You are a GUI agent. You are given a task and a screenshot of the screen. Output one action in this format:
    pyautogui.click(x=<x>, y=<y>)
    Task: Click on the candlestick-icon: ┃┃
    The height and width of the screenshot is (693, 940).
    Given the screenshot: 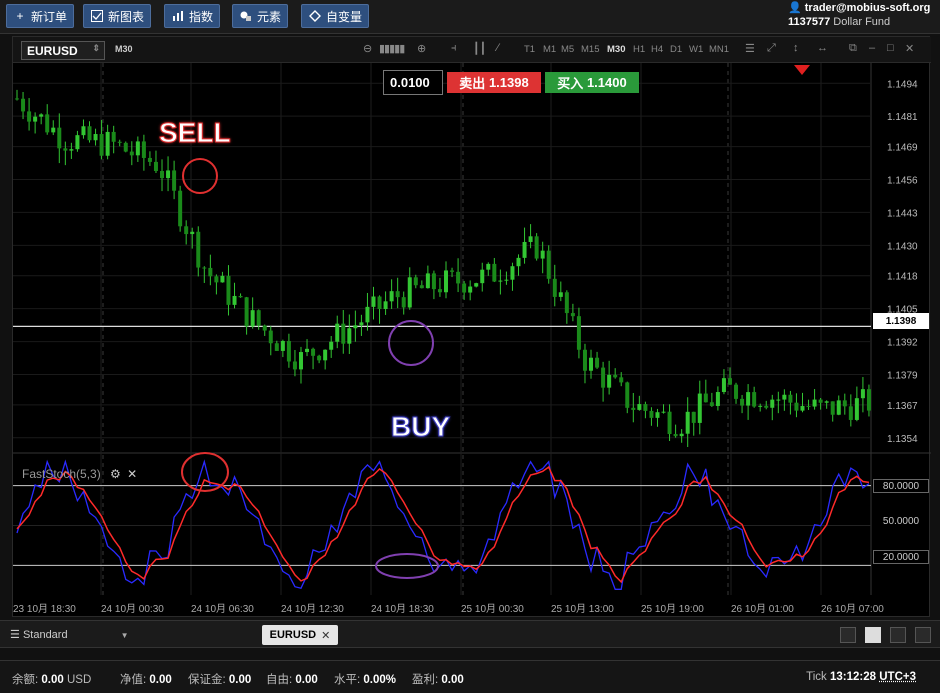 What is the action you would take?
    pyautogui.click(x=479, y=48)
    